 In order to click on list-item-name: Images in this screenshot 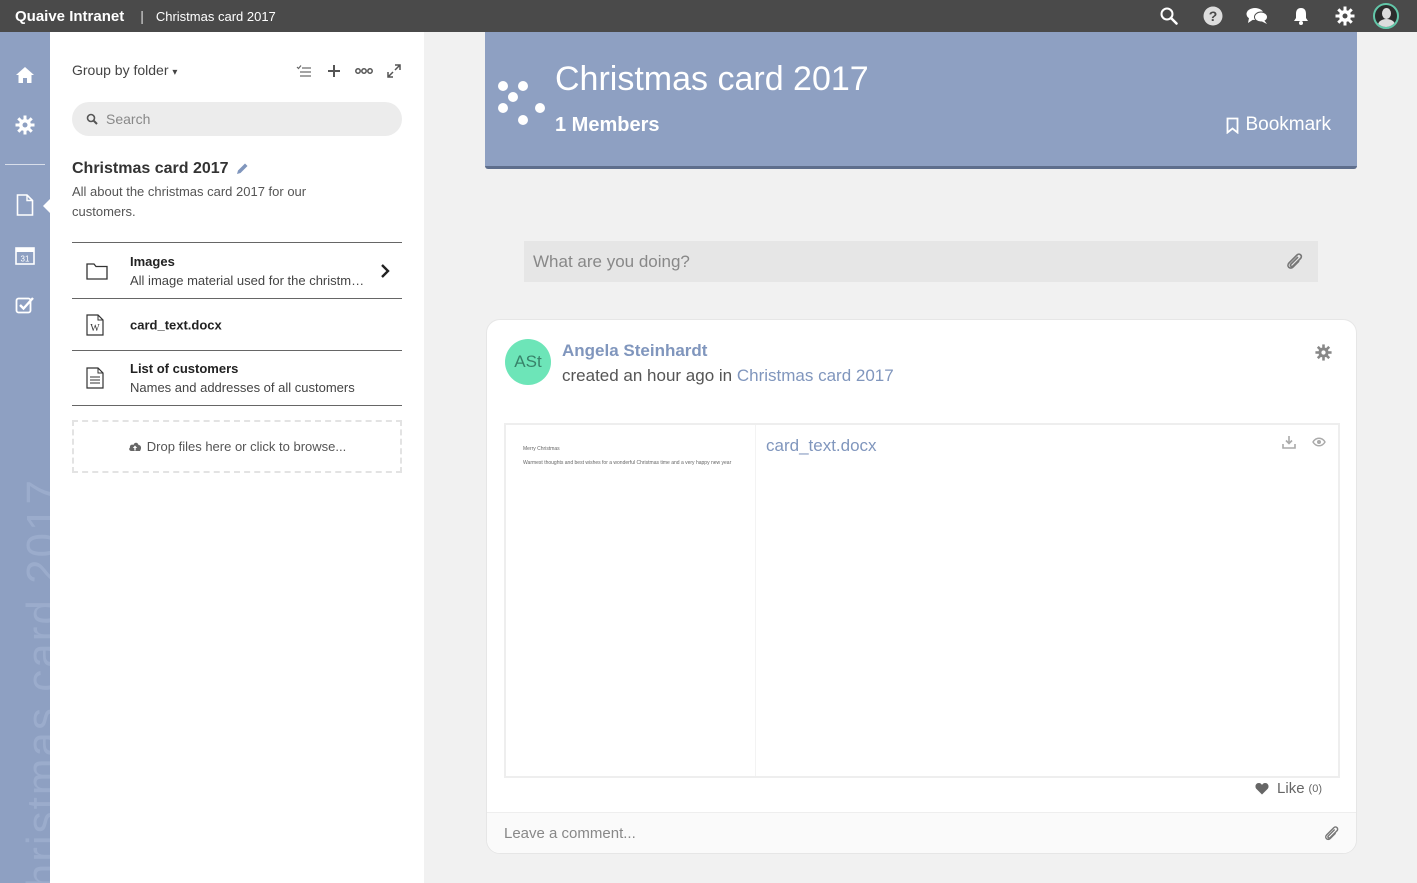, I will do `click(152, 261)`.